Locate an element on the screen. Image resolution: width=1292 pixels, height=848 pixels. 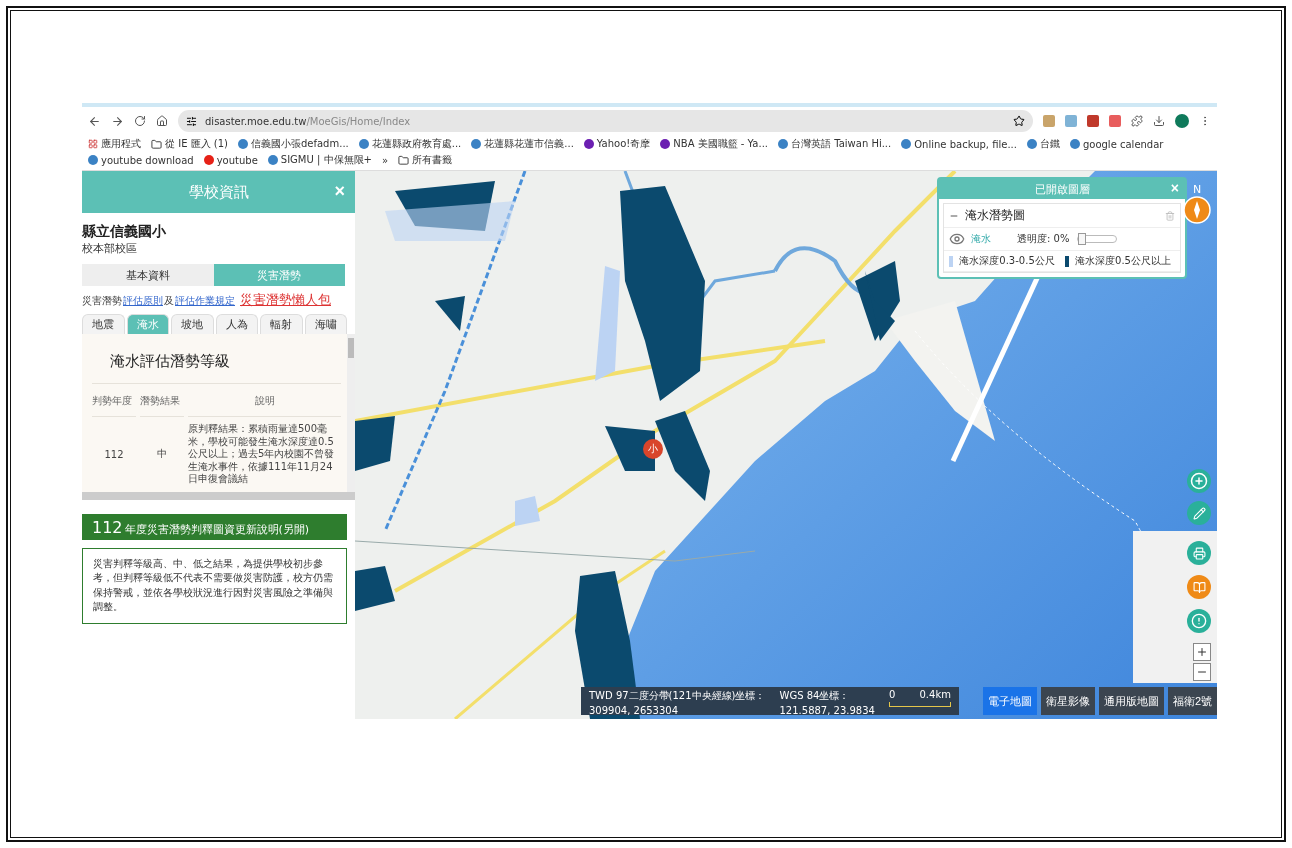
zoom-in-button is located at coordinates (1202, 652).